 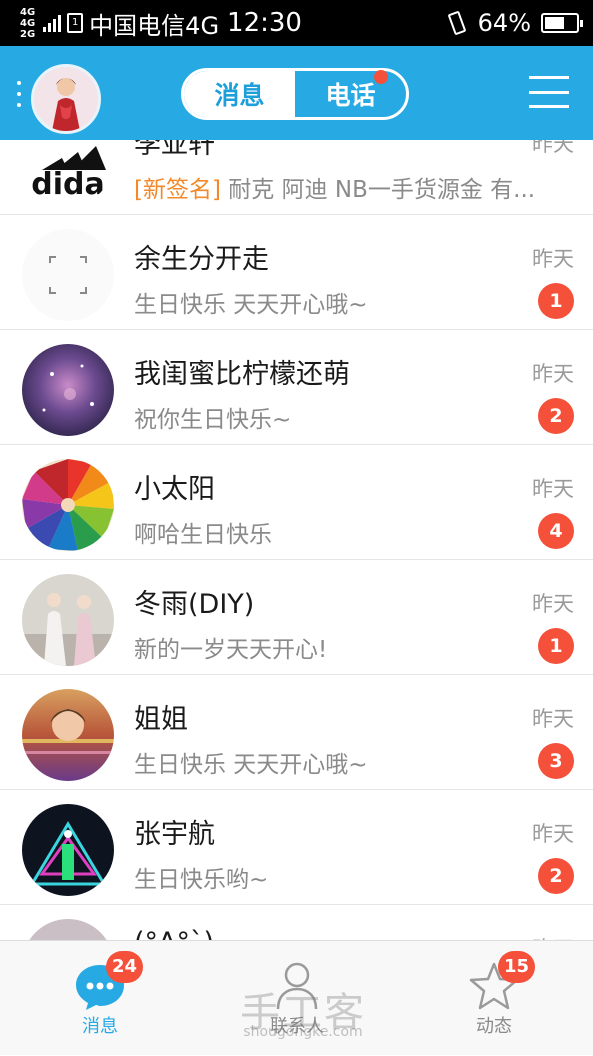 I want to click on watermark-url: shougongke.com, so click(x=303, y=1032).